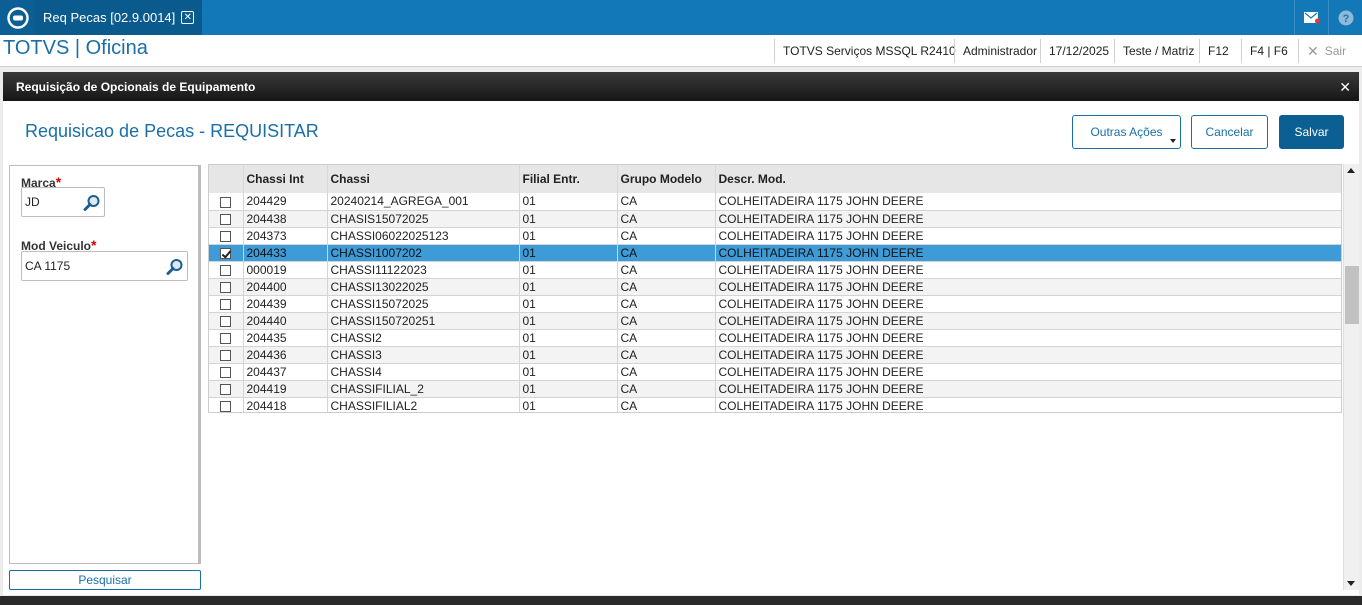  Describe the element at coordinates (105, 364) in the screenshot. I see `filter-panel: Marca* JD Mod Veiculo* CA 1175` at that location.